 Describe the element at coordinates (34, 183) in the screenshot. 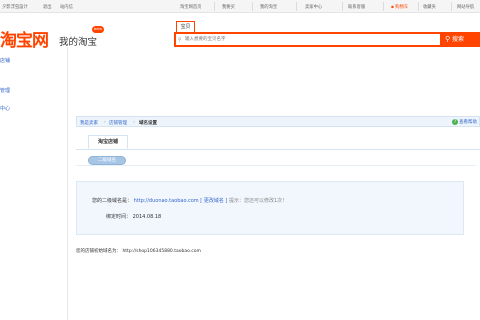

I see `left-sidebar: 店铺 管理 中心` at that location.